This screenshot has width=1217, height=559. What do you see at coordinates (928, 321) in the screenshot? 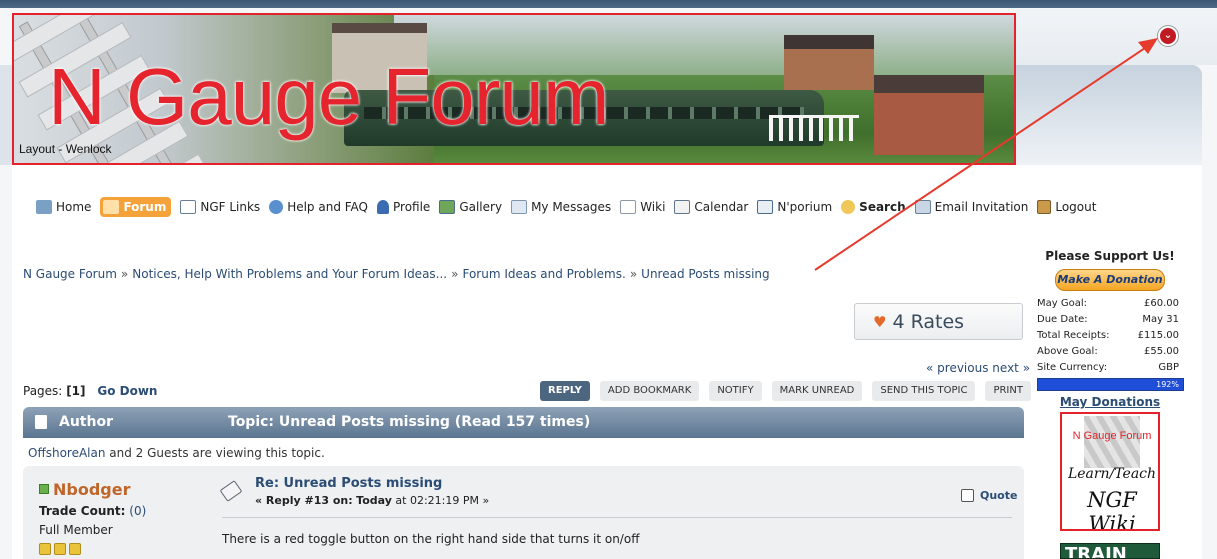
I see `rates-label: 4 Rates` at bounding box center [928, 321].